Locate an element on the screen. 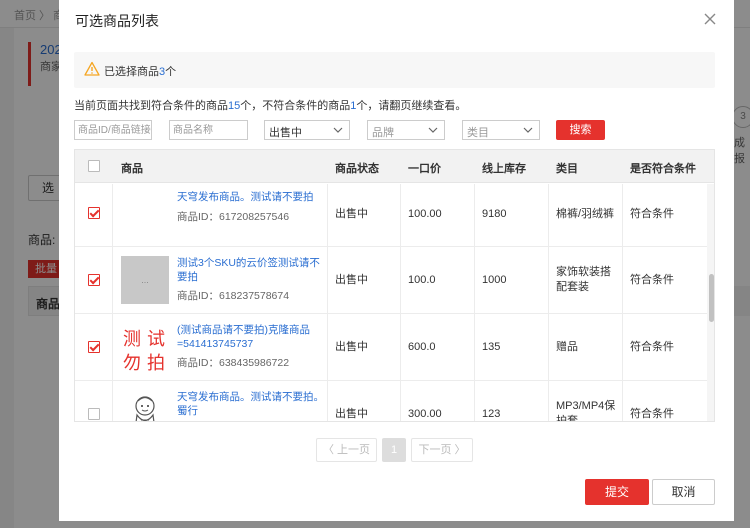  category-select: 类目 is located at coordinates (501, 130).